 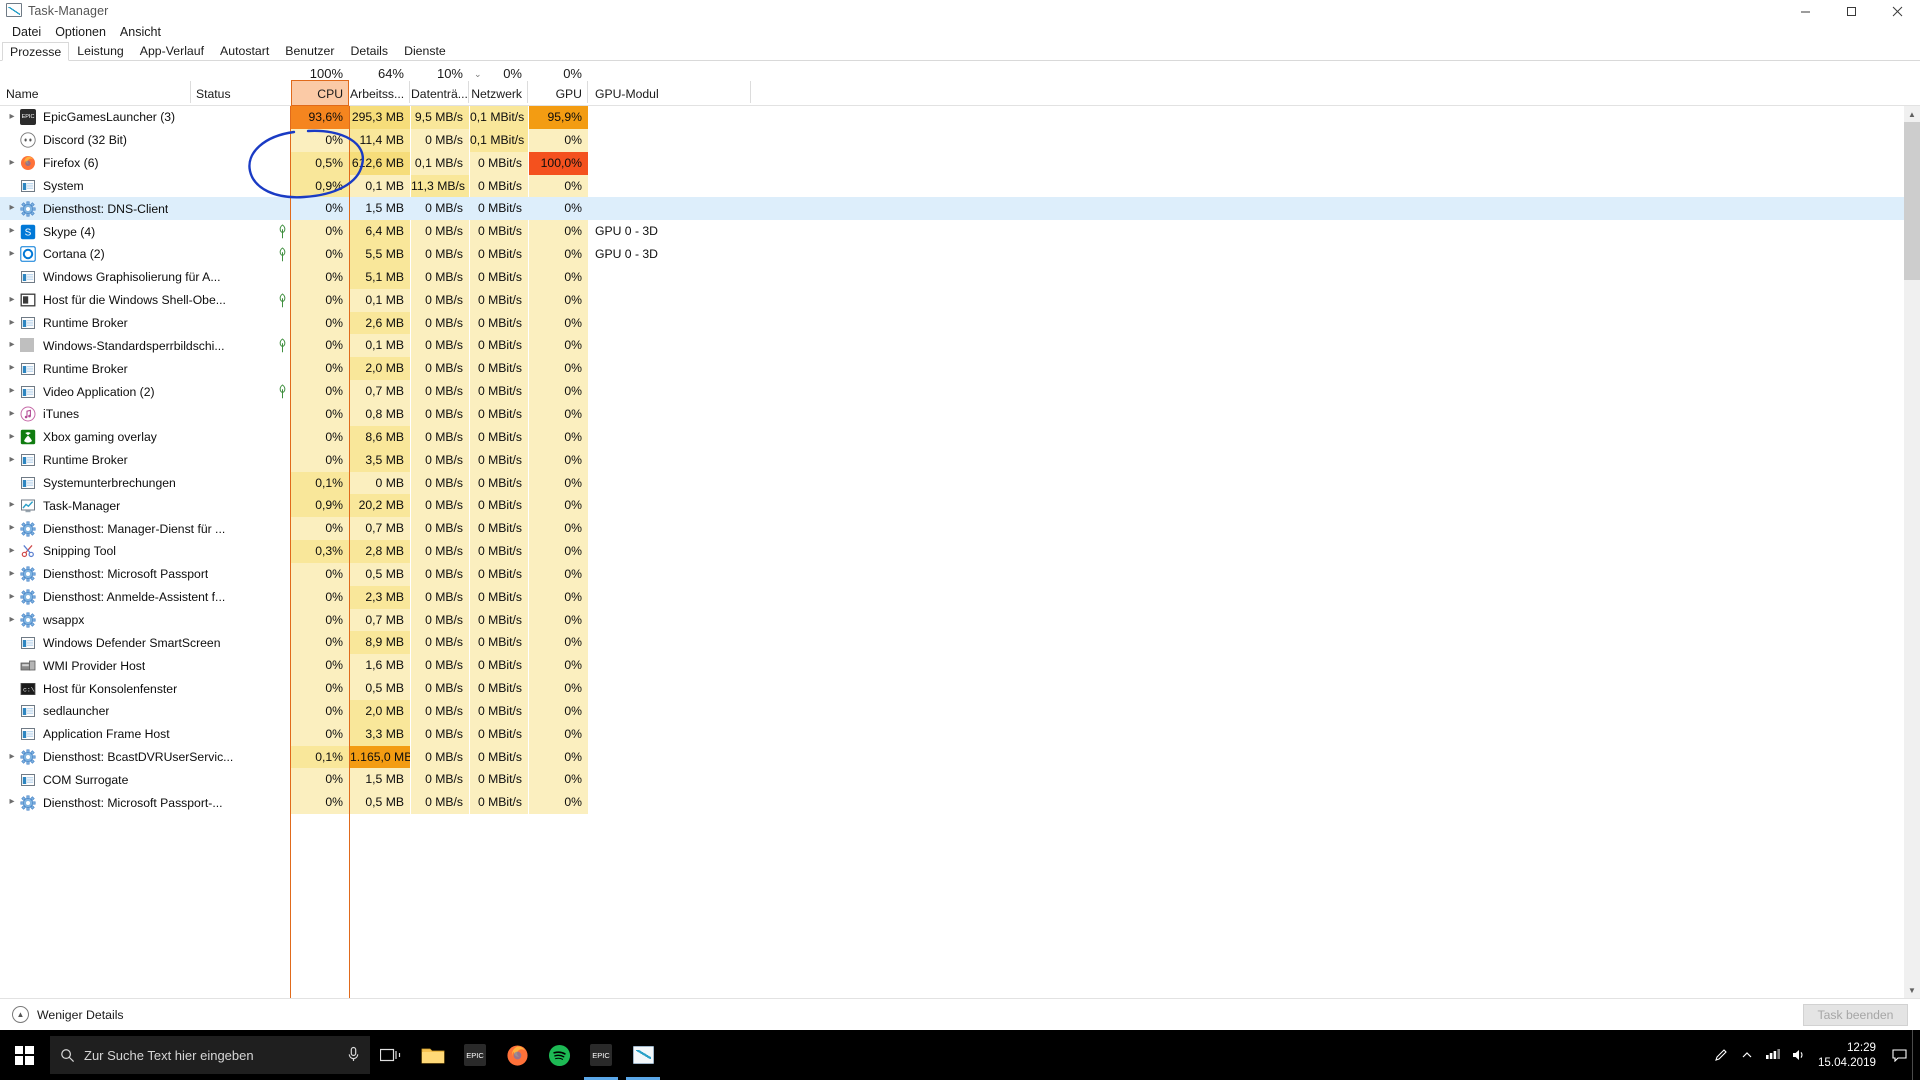 What do you see at coordinates (517, 1055) in the screenshot?
I see `firefox-icon` at bounding box center [517, 1055].